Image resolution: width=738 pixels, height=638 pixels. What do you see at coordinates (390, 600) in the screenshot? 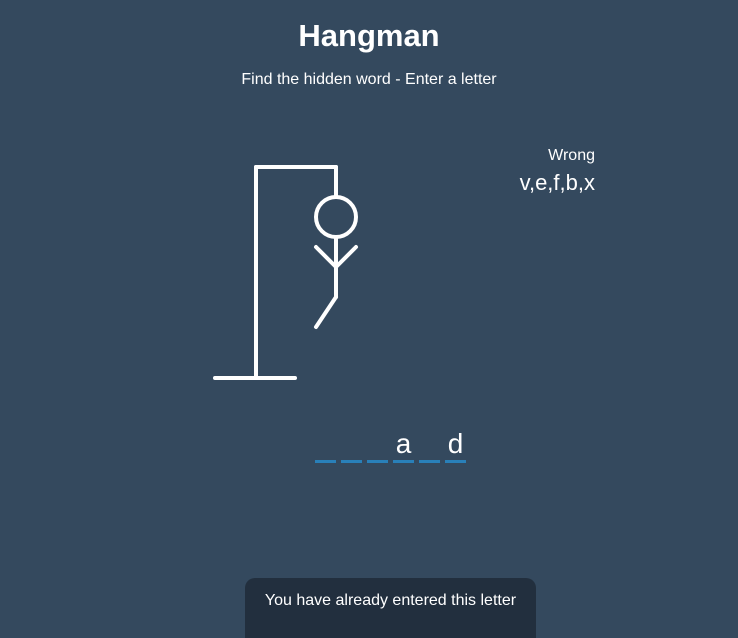
I see `notification-message: You have already entered this letter` at bounding box center [390, 600].